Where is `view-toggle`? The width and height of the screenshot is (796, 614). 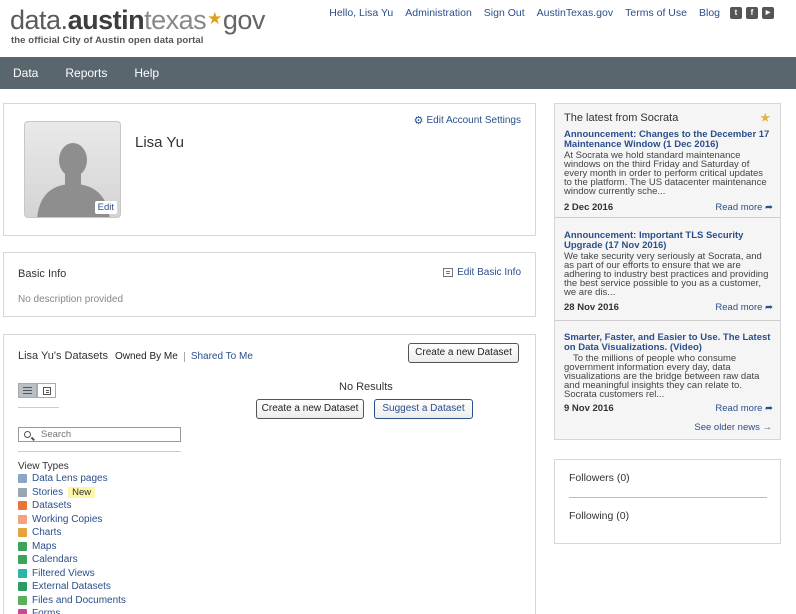 view-toggle is located at coordinates (37, 390).